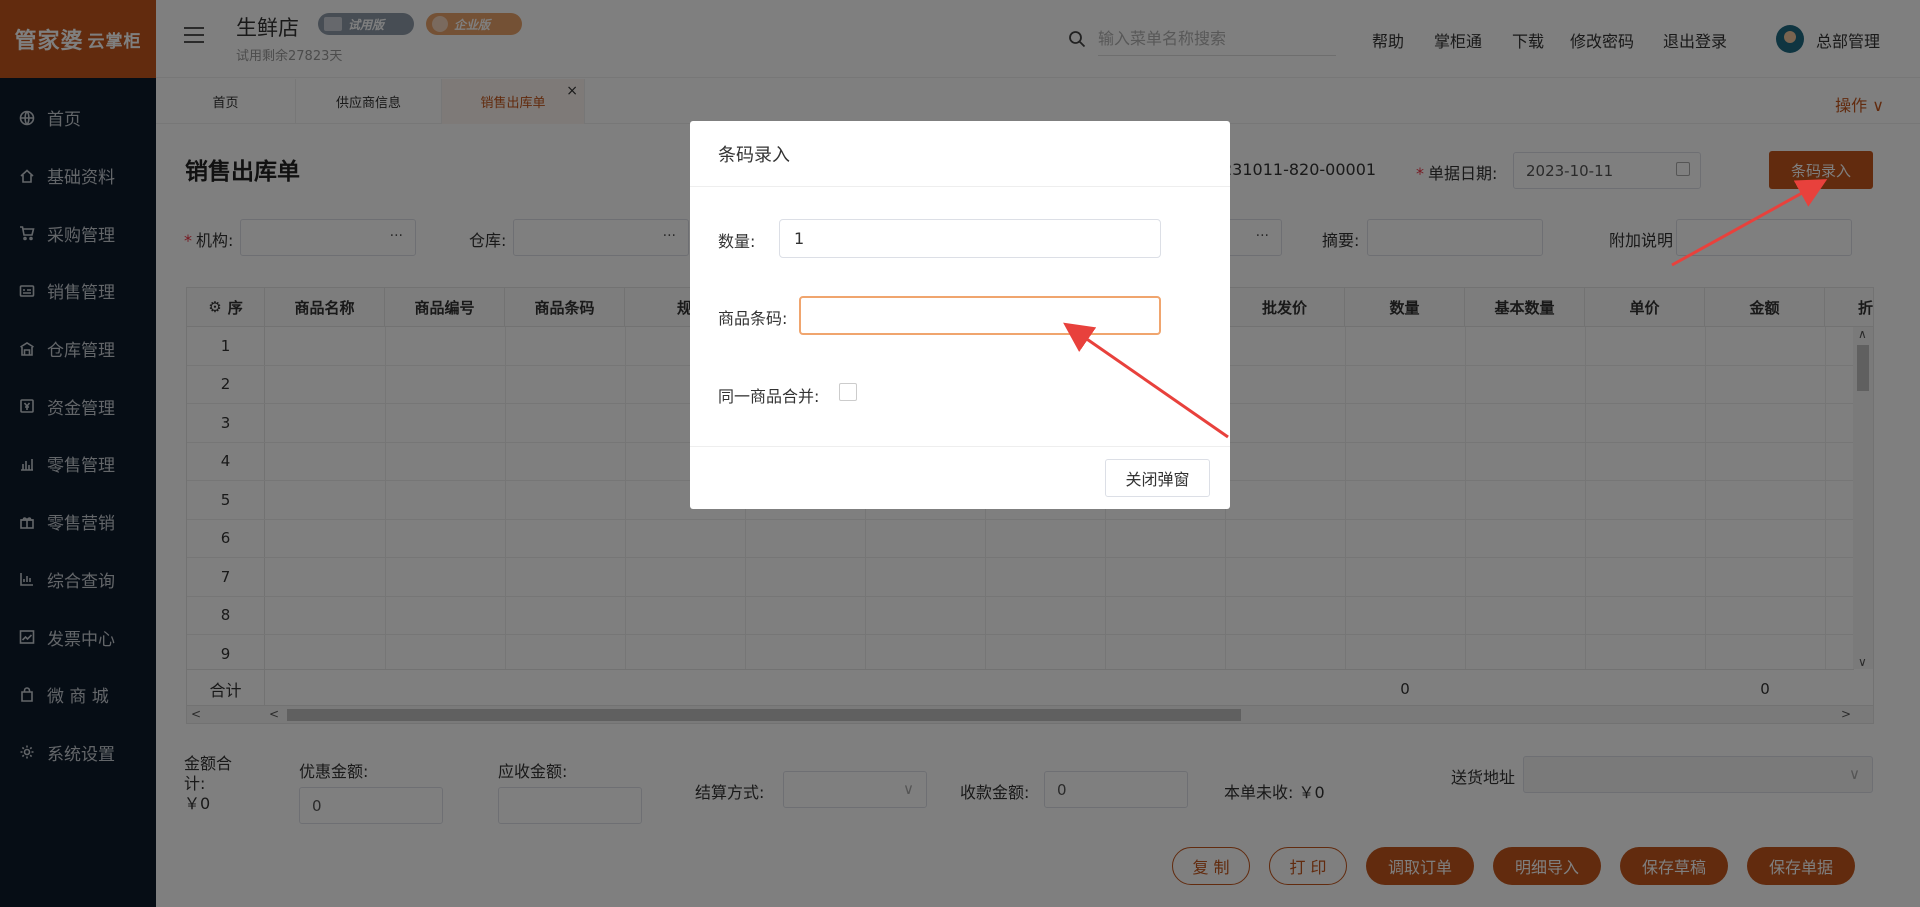  I want to click on barcode-entry-dialog: 条码录入 数量: 1 商品条码: 同一商品合并: 关闭弹窗, so click(960, 315).